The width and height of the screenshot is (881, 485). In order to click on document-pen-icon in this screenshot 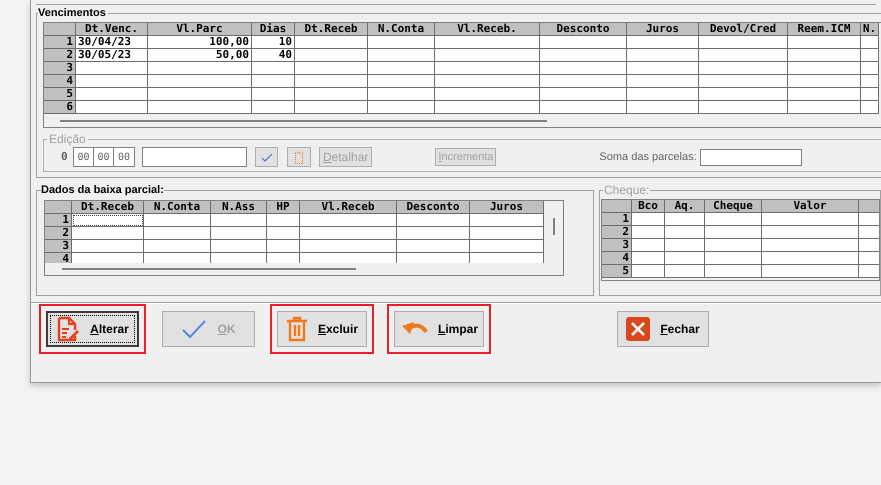, I will do `click(68, 329)`.